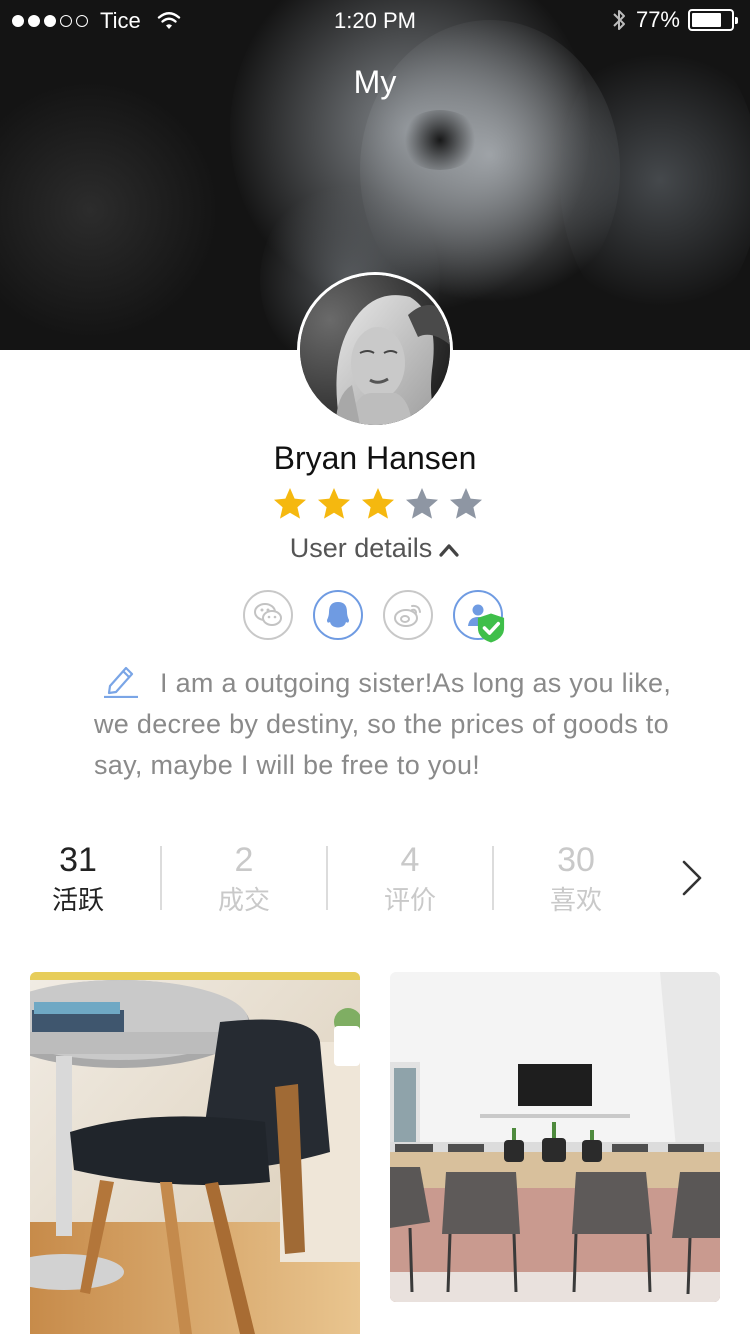 The height and width of the screenshot is (1334, 750). What do you see at coordinates (375, 458) in the screenshot?
I see `profile-name: Bryan Hansen` at bounding box center [375, 458].